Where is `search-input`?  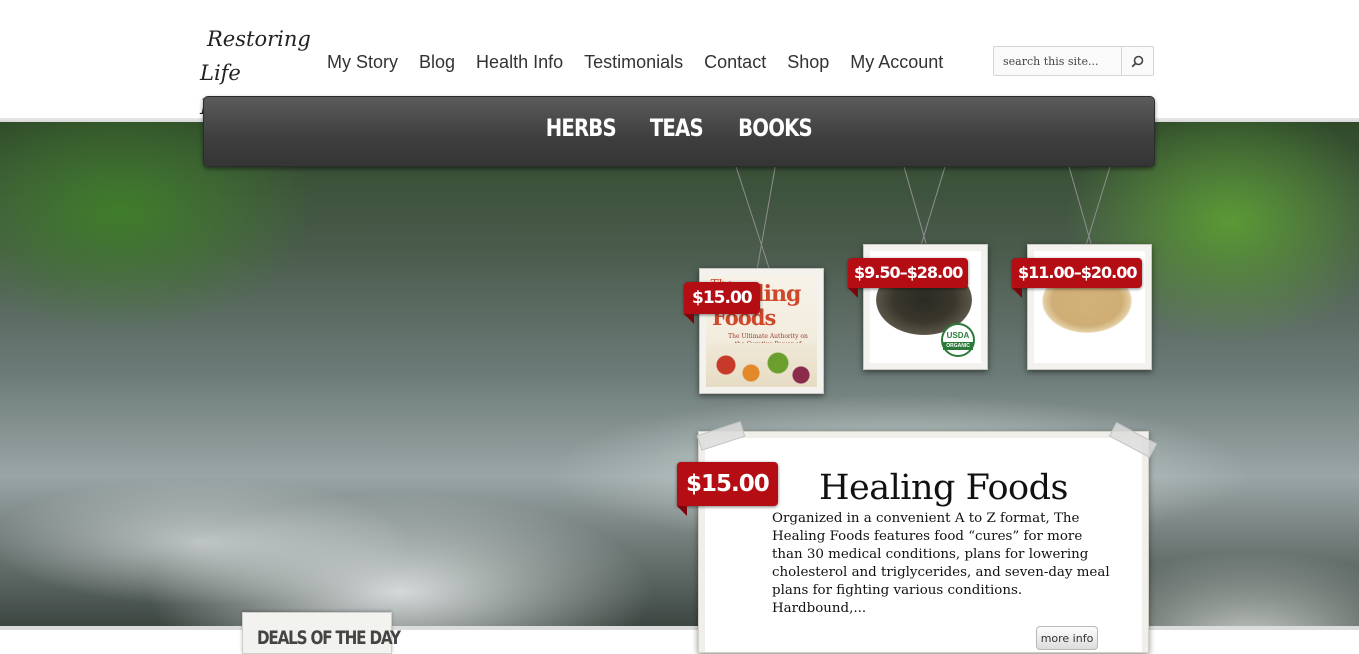 search-input is located at coordinates (1058, 61).